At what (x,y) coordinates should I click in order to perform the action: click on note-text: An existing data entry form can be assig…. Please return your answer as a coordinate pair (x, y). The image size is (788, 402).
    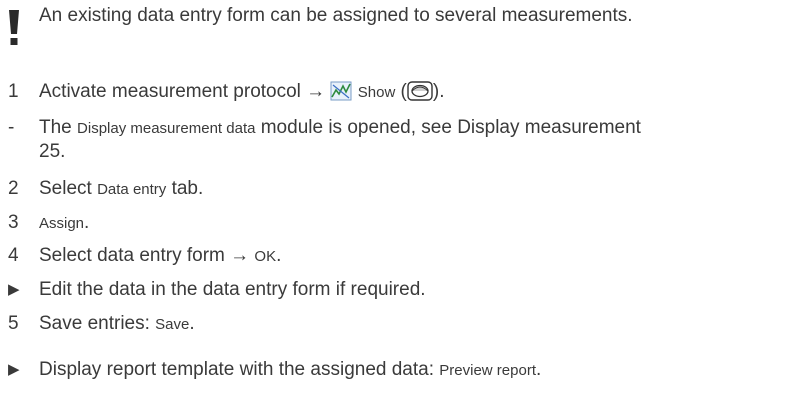
    Looking at the image, I should click on (336, 15).